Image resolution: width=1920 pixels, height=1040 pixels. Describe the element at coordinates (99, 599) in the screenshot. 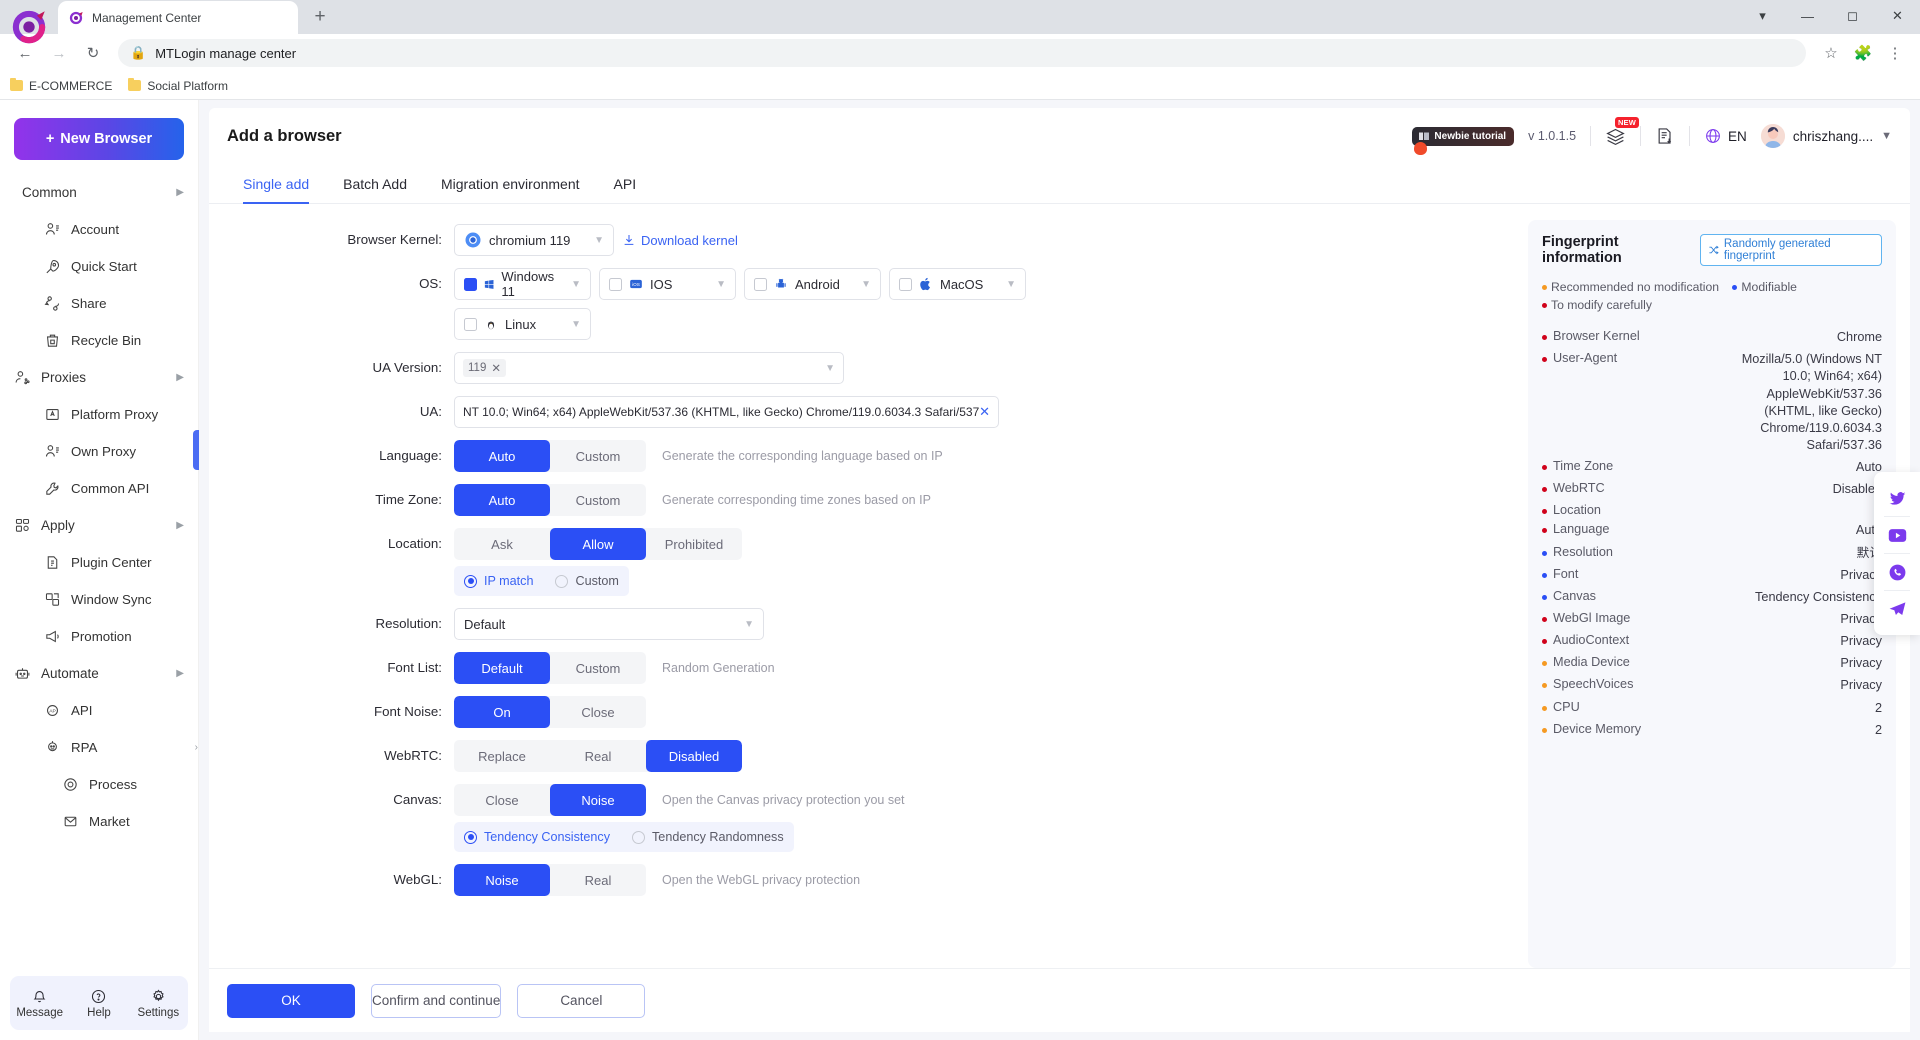

I see `sidebar-item-window-sync: Window Sync` at that location.